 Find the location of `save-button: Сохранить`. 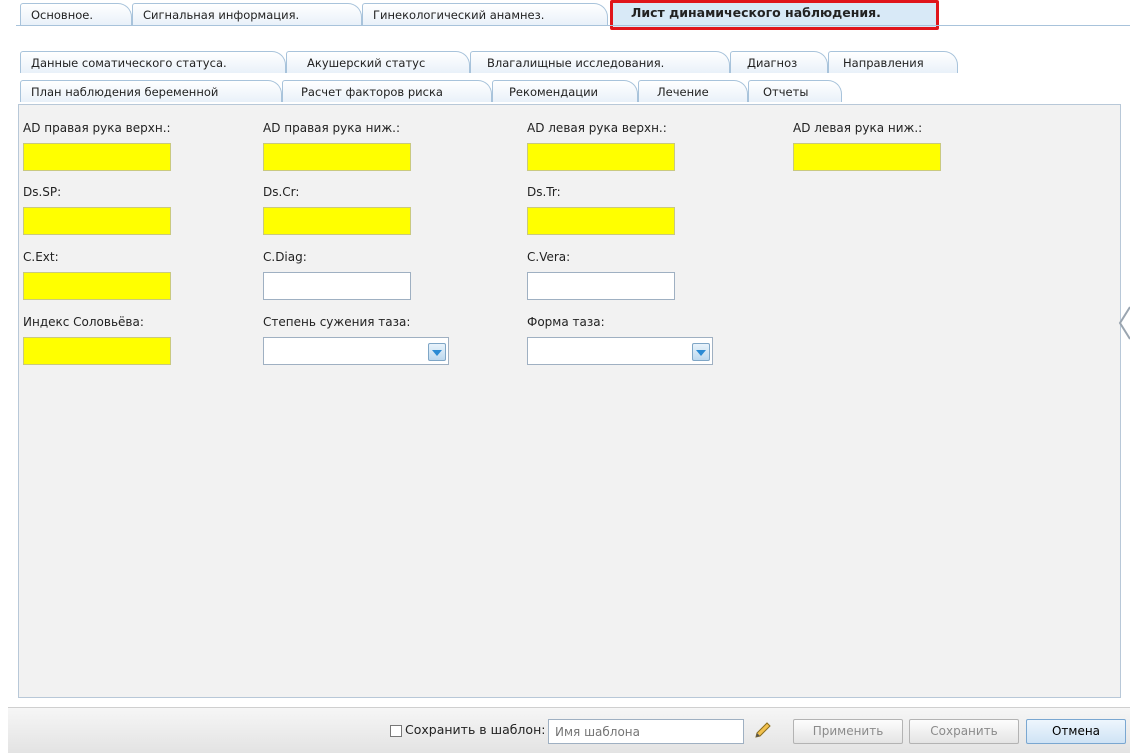

save-button: Сохранить is located at coordinates (964, 731).